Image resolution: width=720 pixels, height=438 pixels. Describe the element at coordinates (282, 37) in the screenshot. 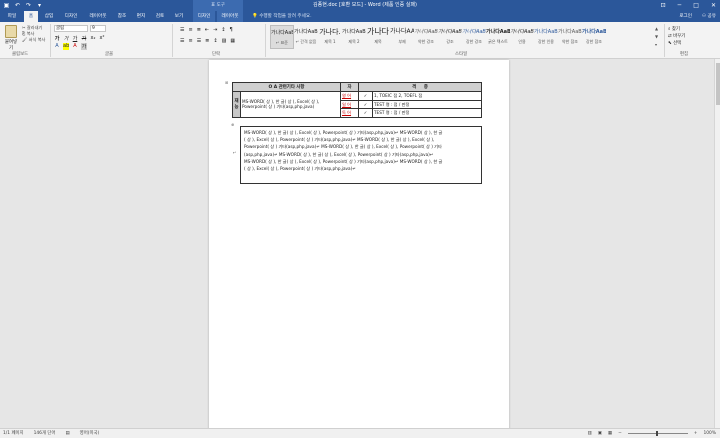

I see `style-normal: 가나다AaBl ↵ 표준` at that location.